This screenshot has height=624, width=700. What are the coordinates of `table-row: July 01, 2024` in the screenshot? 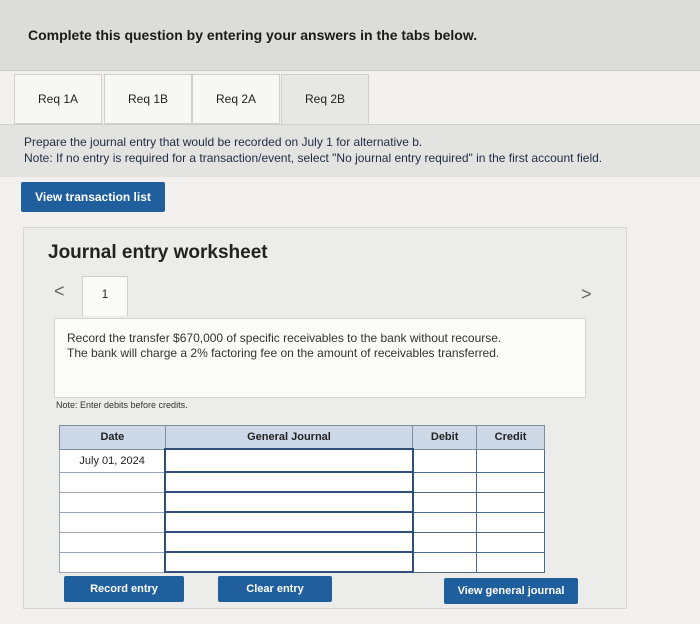 It's located at (302, 460).